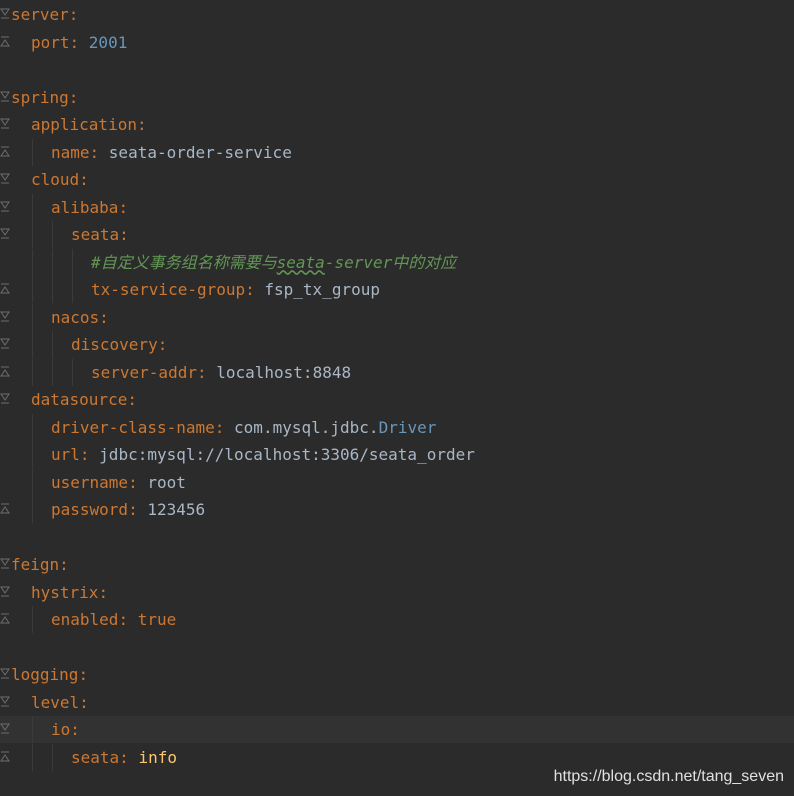 The width and height of the screenshot is (794, 796). What do you see at coordinates (168, 289) in the screenshot?
I see `yaml-key: tx-service-group` at bounding box center [168, 289].